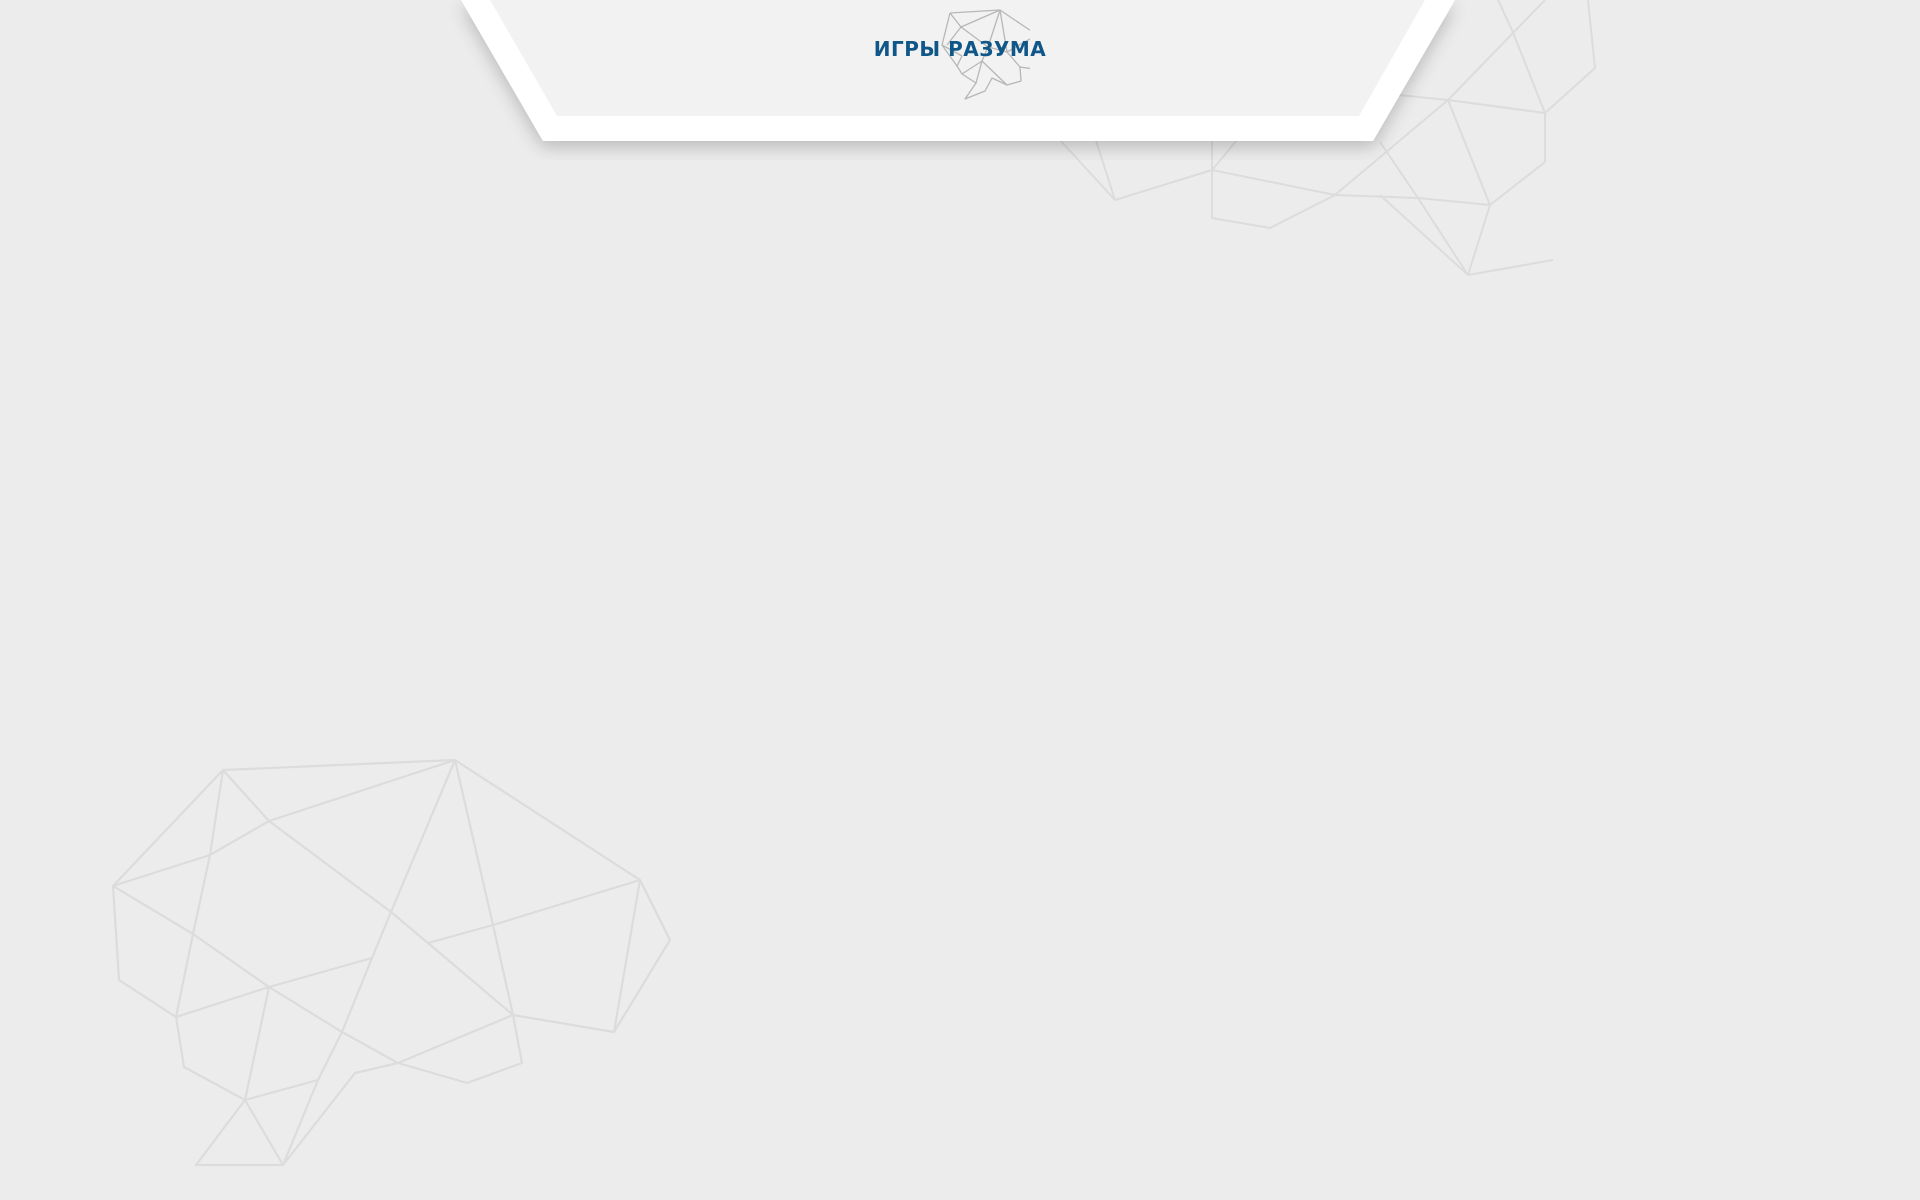  I want to click on brain-wireframe-bottom-left-icon, so click(391, 962).